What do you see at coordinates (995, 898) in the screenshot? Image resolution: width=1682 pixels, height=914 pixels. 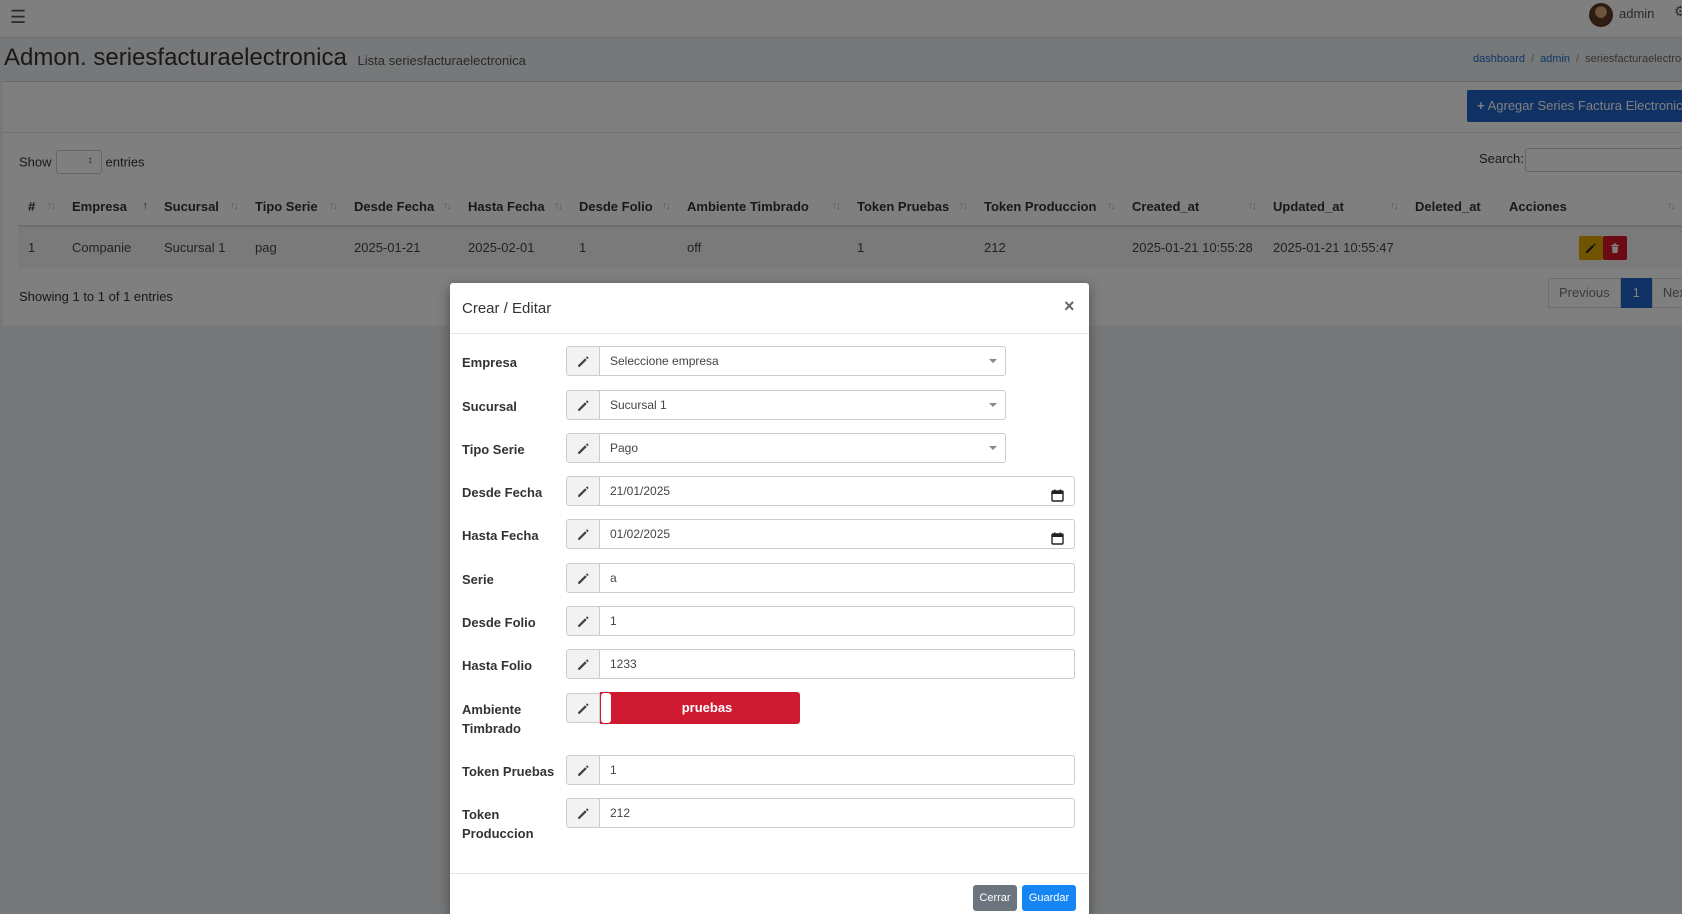 I see `cerrar-button: Cerrar` at bounding box center [995, 898].